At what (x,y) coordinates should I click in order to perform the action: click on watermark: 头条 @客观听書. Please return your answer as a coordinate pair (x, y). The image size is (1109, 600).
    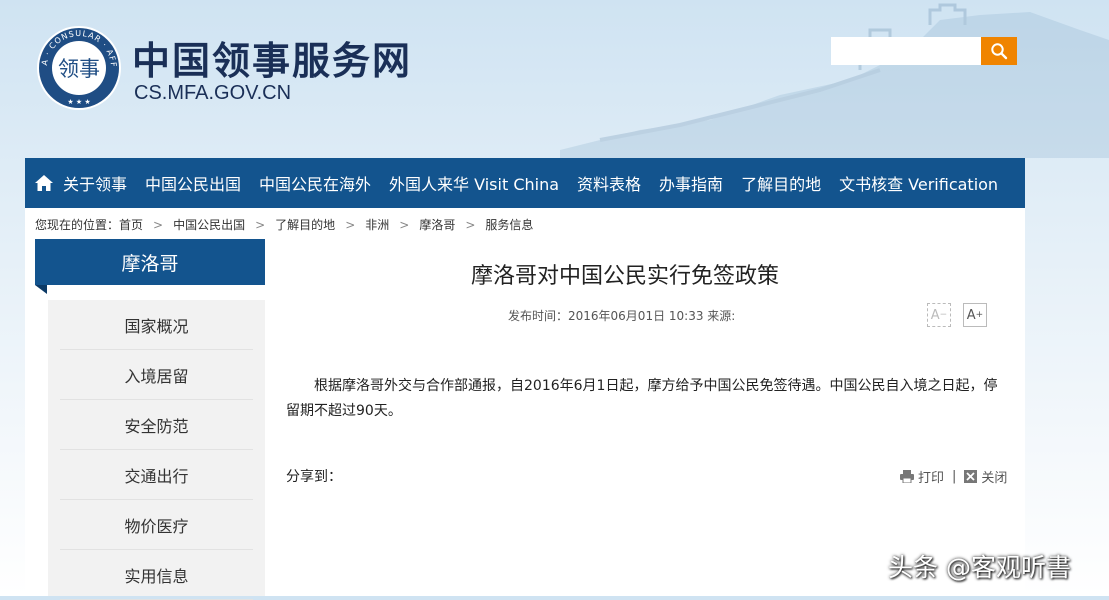
    Looking at the image, I should click on (979, 567).